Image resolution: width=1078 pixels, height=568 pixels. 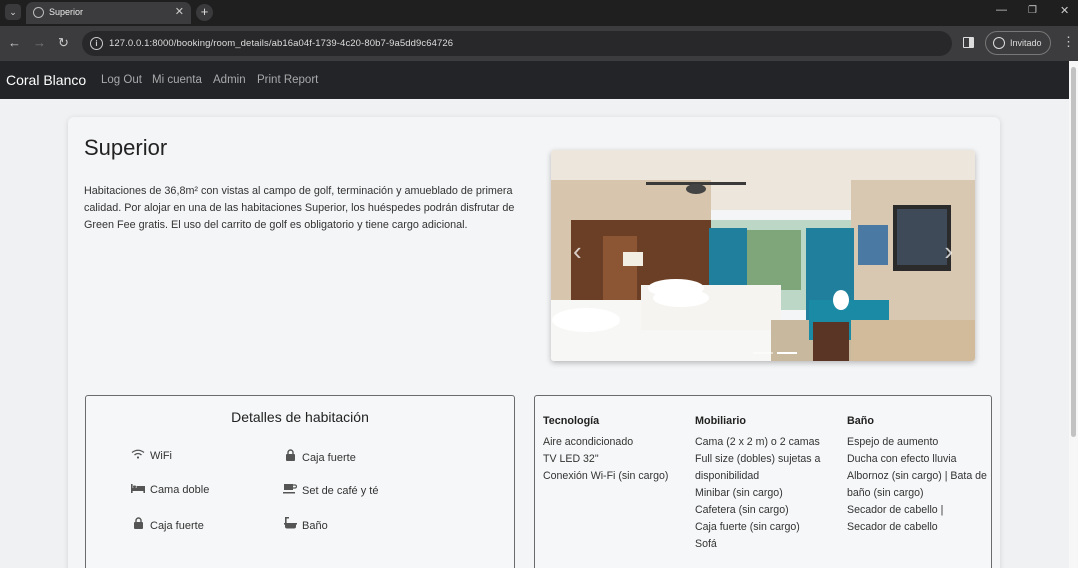 What do you see at coordinates (720, 421) in the screenshot?
I see `column-heading: Mobiliario` at bounding box center [720, 421].